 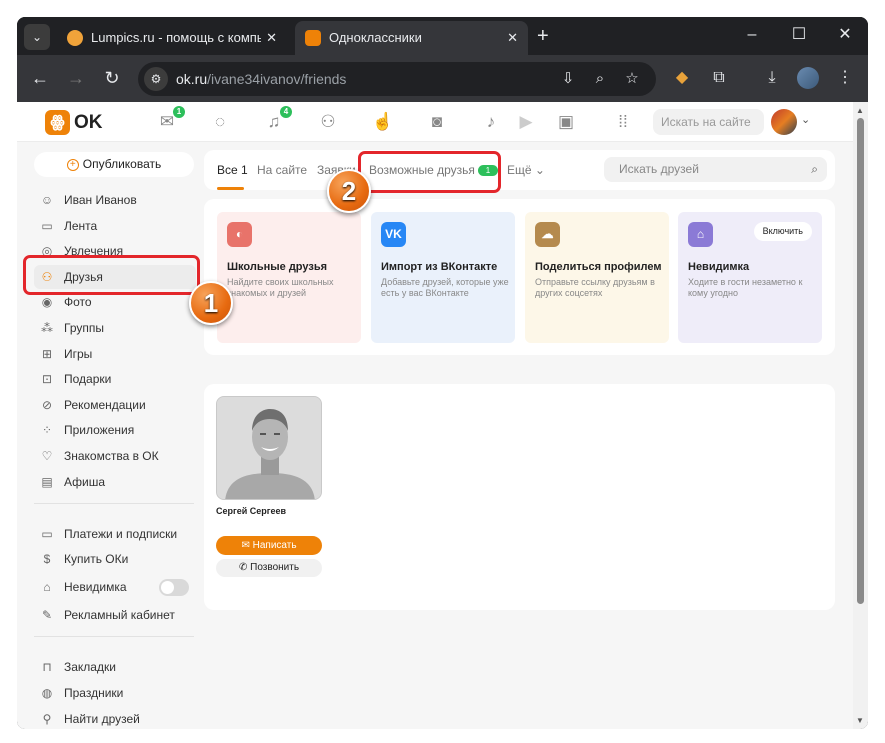 I want to click on dating-icon: ♡, so click(x=47, y=456).